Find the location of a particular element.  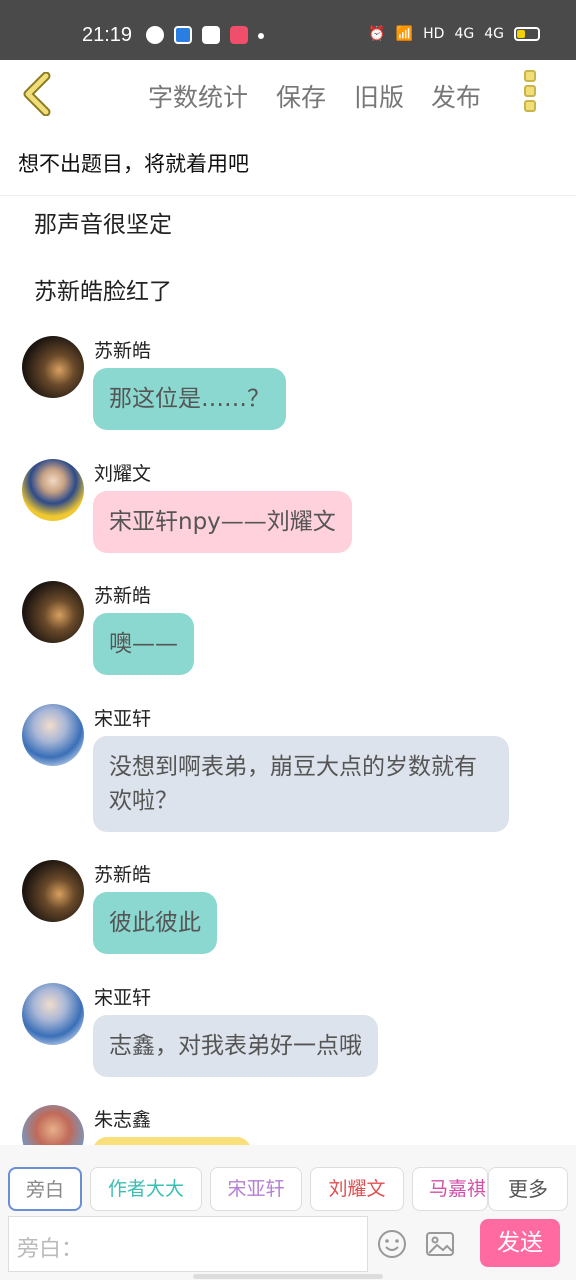

image-icon is located at coordinates (440, 1244).